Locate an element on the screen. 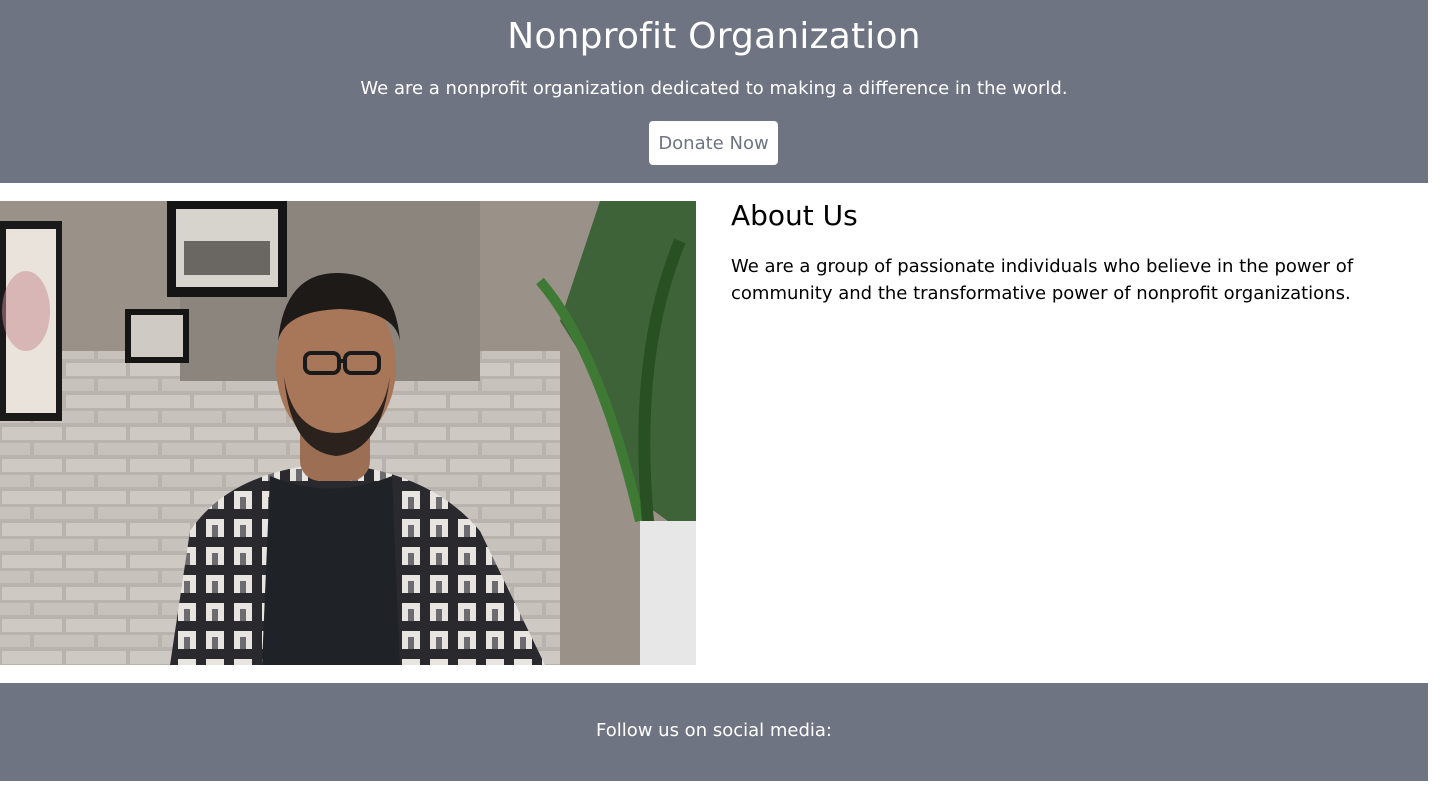 The image size is (1445, 803). social-text: Follow us on social media: is located at coordinates (713, 730).